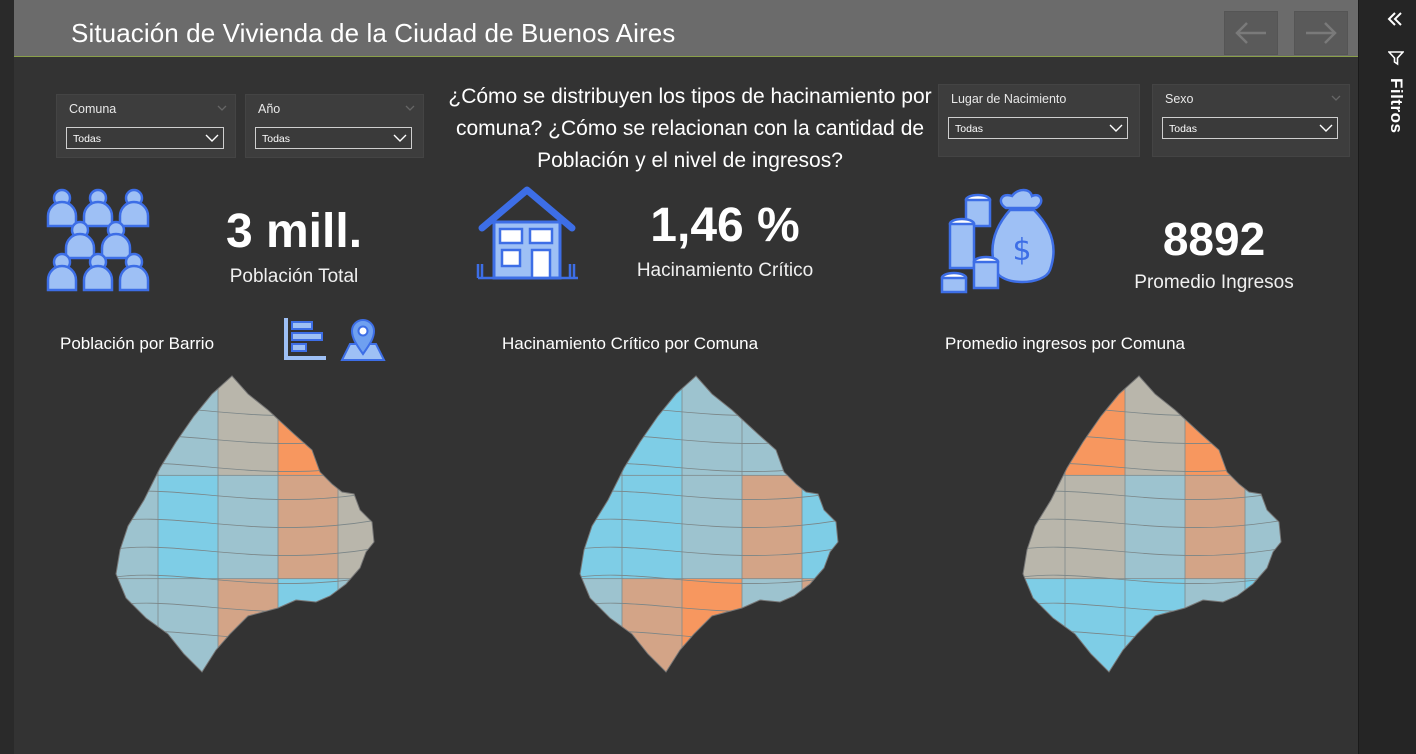 The image size is (1416, 754). Describe the element at coordinates (1214, 239) in the screenshot. I see `ingresos-kpi-value: 8892` at that location.